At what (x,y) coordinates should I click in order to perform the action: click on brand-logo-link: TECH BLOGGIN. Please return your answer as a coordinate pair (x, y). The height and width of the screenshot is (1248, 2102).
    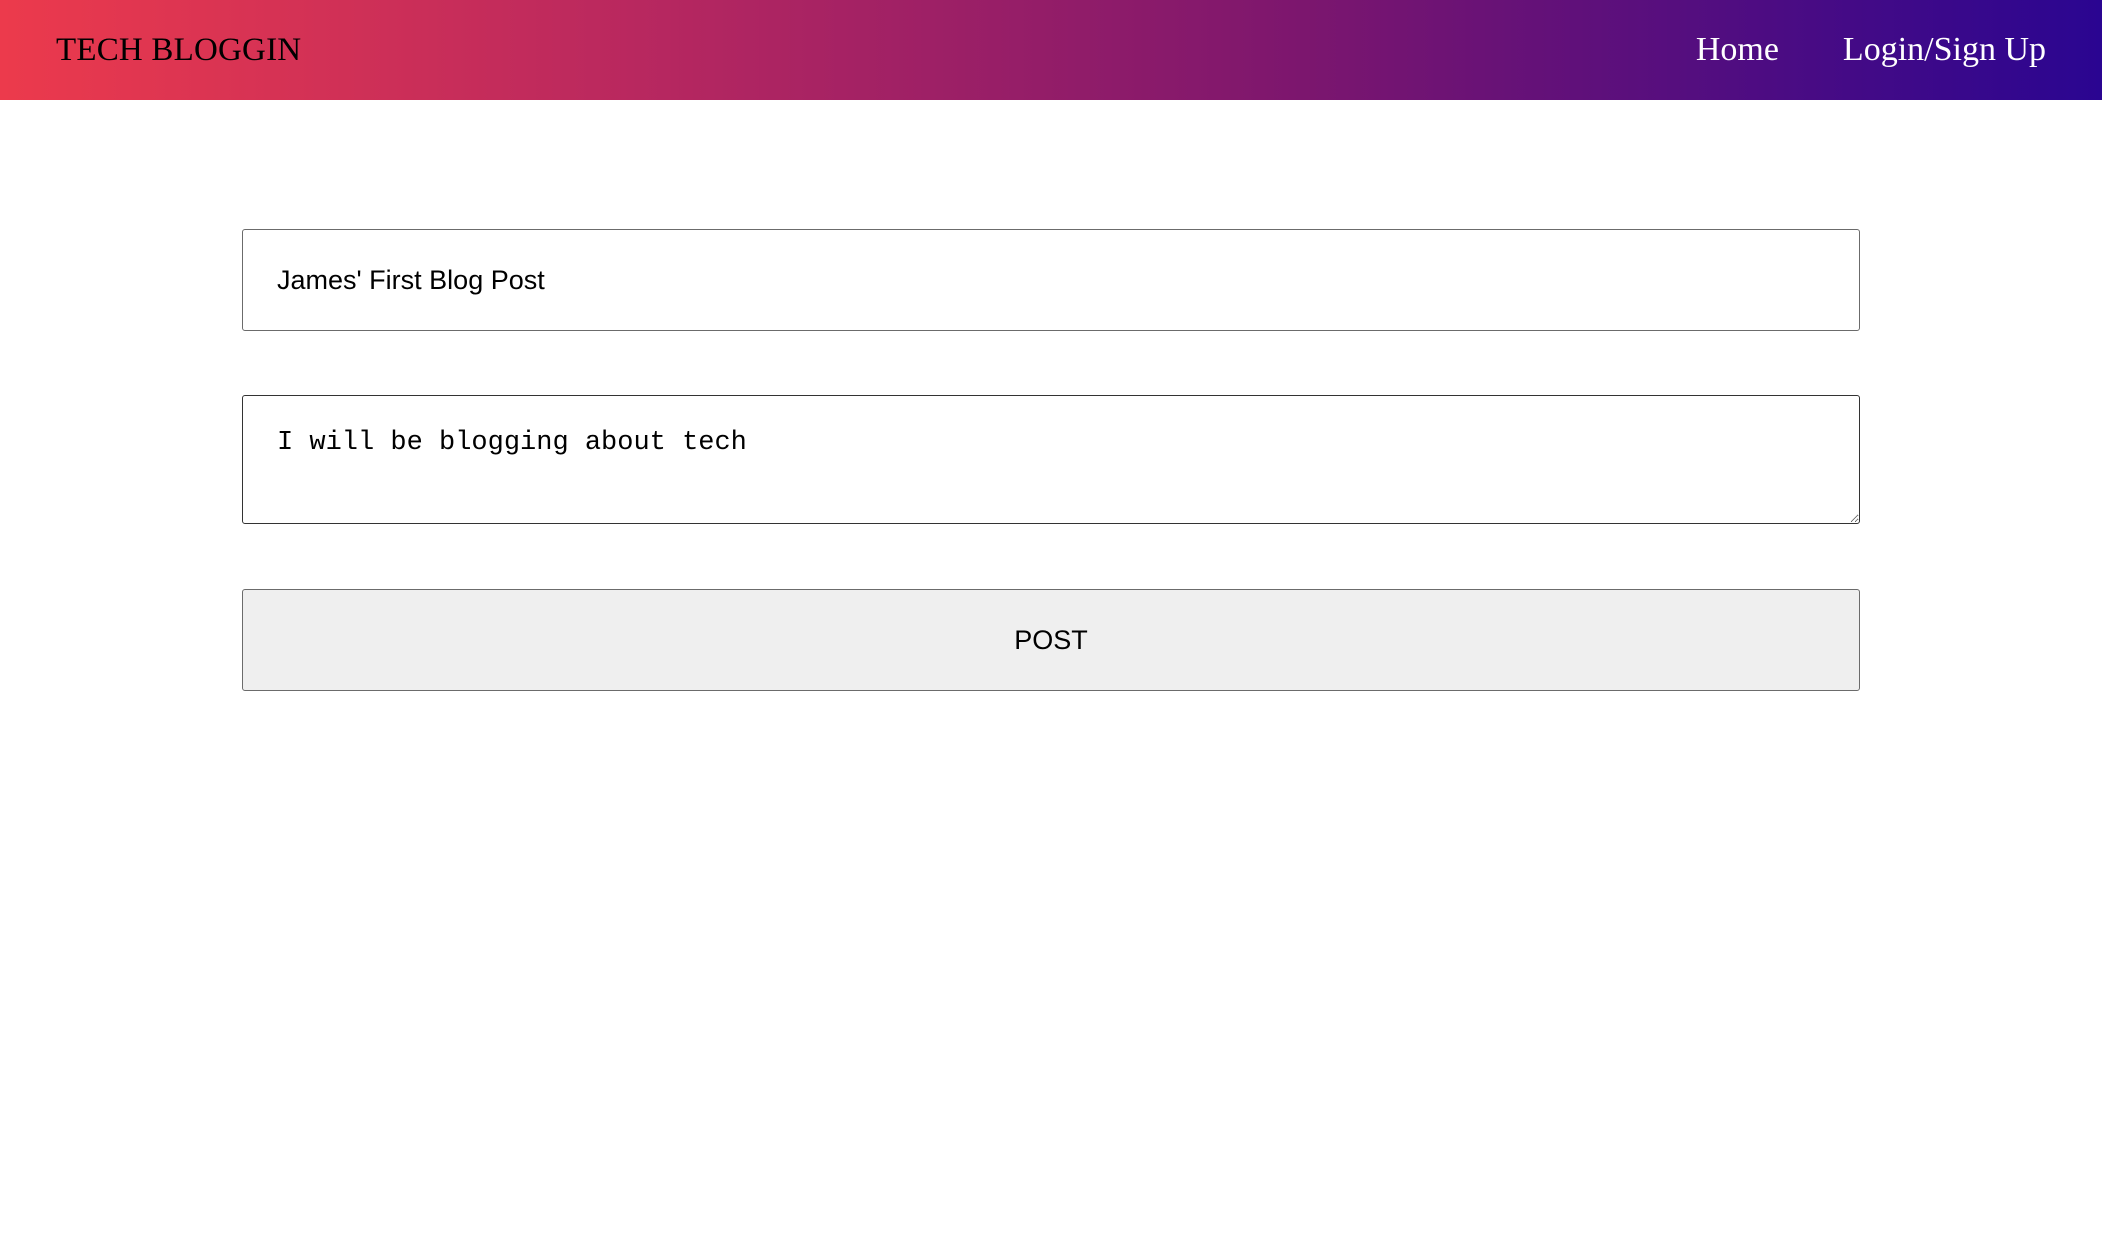
    Looking at the image, I should click on (178, 50).